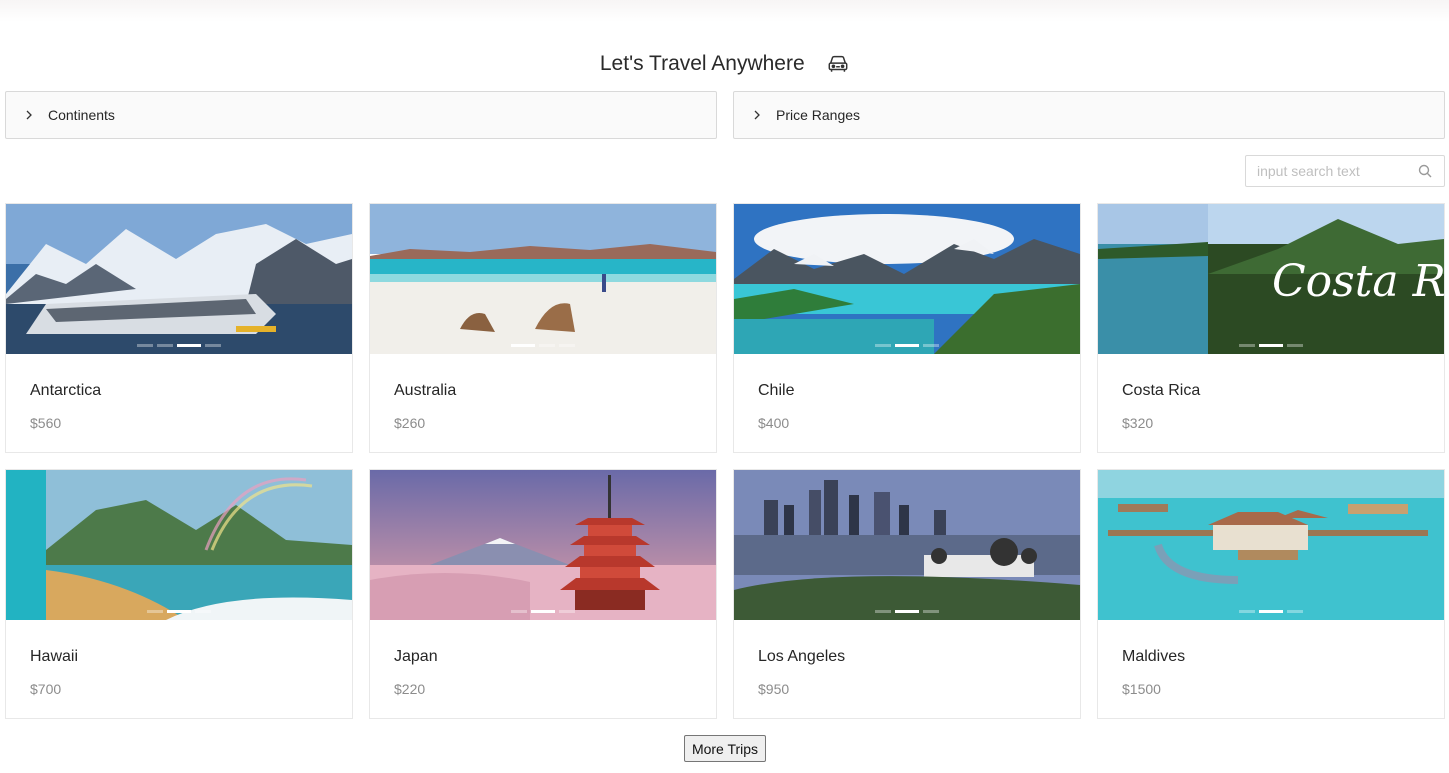 The width and height of the screenshot is (1449, 773). I want to click on trip-name: Chile, so click(776, 390).